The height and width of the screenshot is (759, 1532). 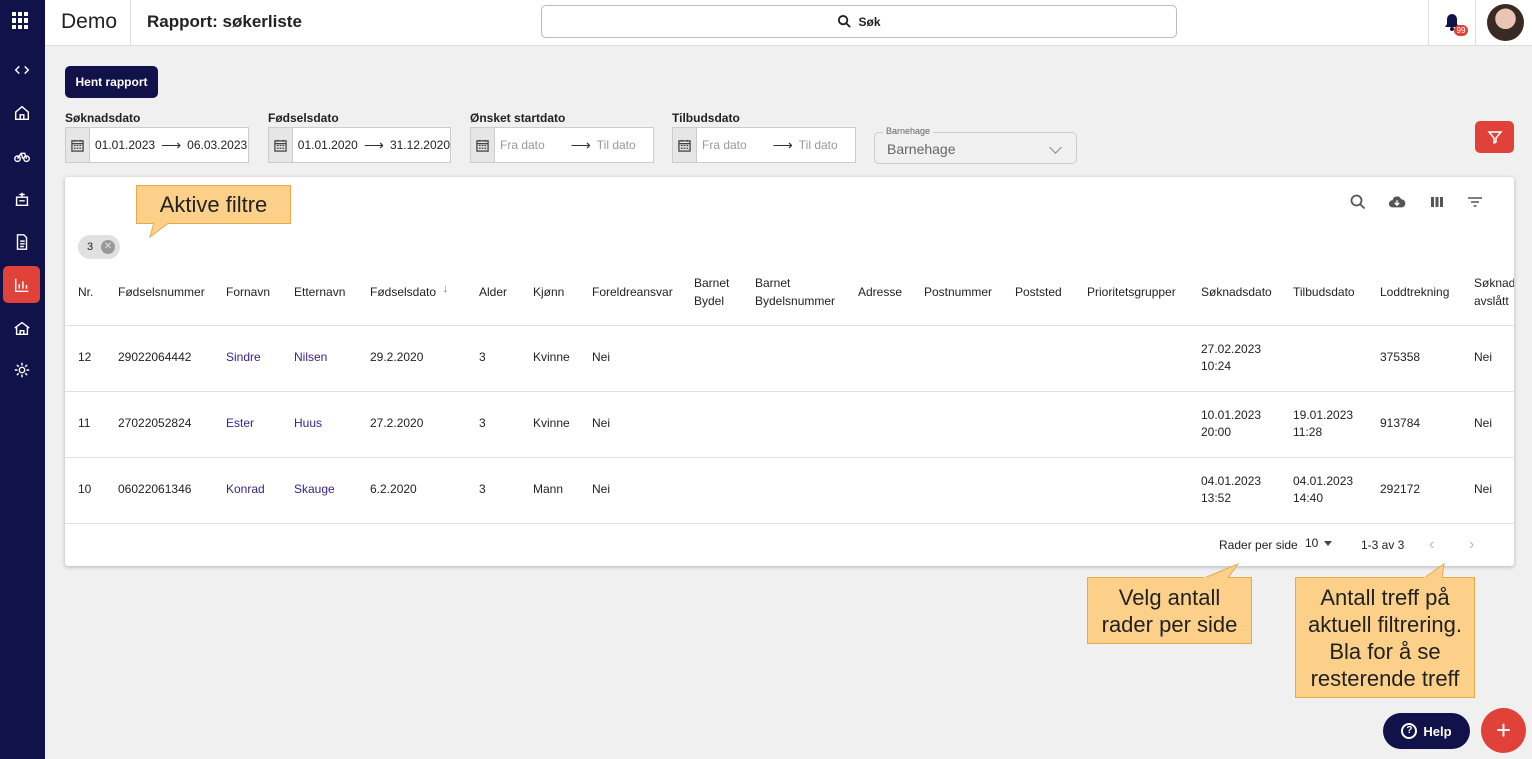 What do you see at coordinates (493, 292) in the screenshot?
I see `column-header-alder: Alder` at bounding box center [493, 292].